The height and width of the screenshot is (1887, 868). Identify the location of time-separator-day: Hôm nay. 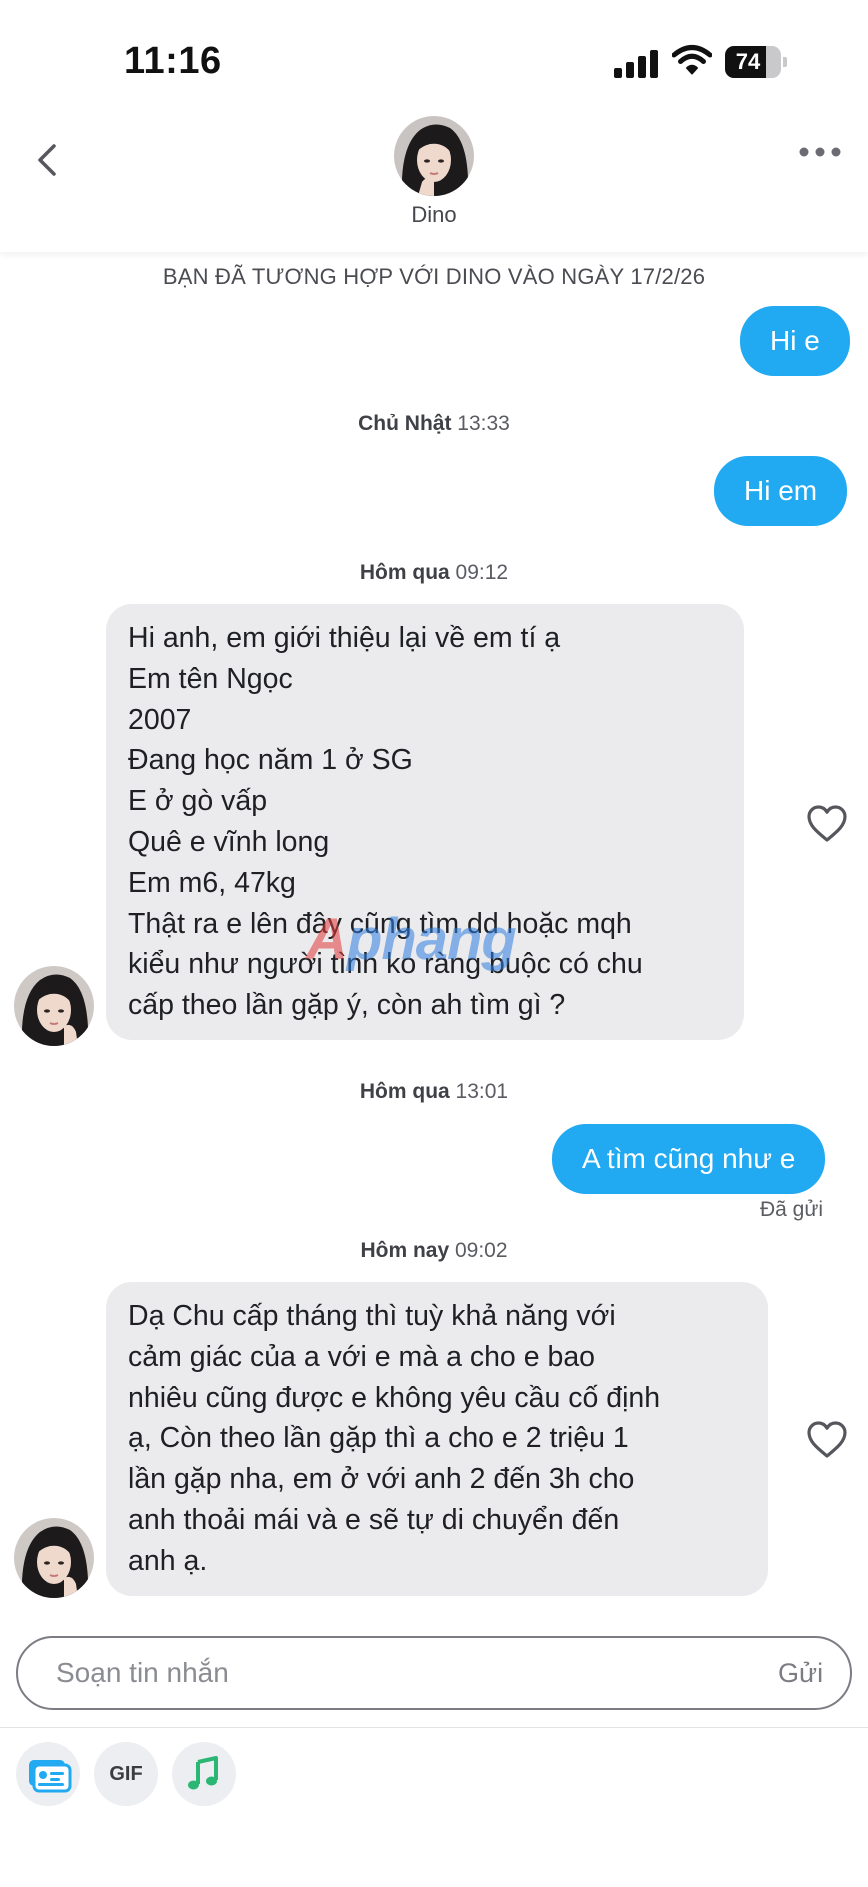
(405, 1250).